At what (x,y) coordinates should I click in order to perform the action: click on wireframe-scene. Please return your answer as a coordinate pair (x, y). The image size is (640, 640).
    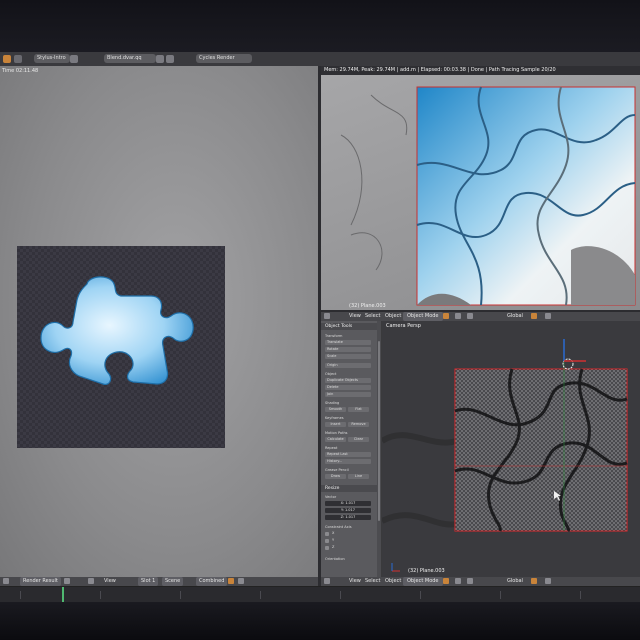
    Looking at the image, I should click on (505, 455).